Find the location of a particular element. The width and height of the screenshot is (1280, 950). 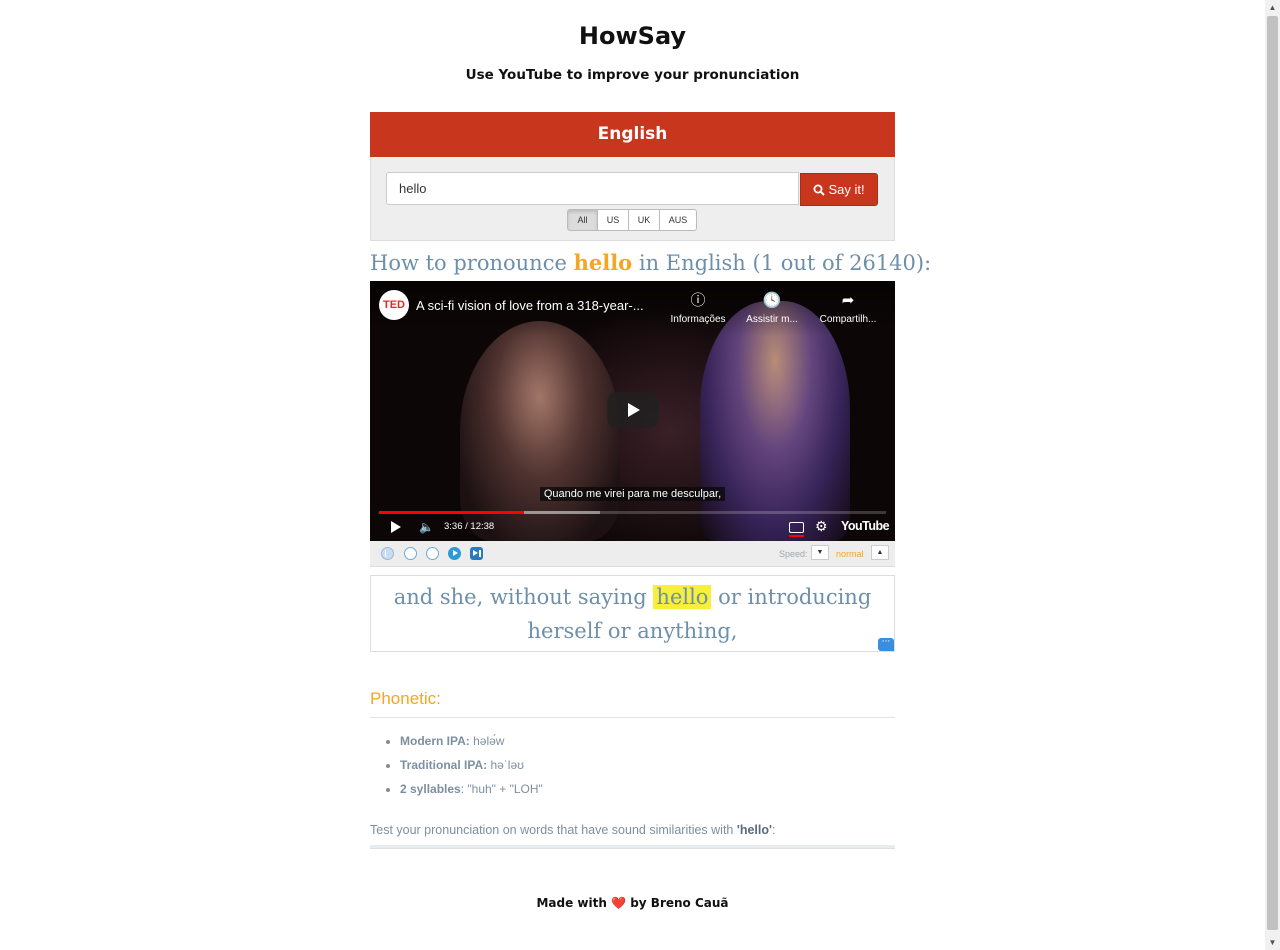

accent-filter-group: All US UK AUS is located at coordinates (632, 220).